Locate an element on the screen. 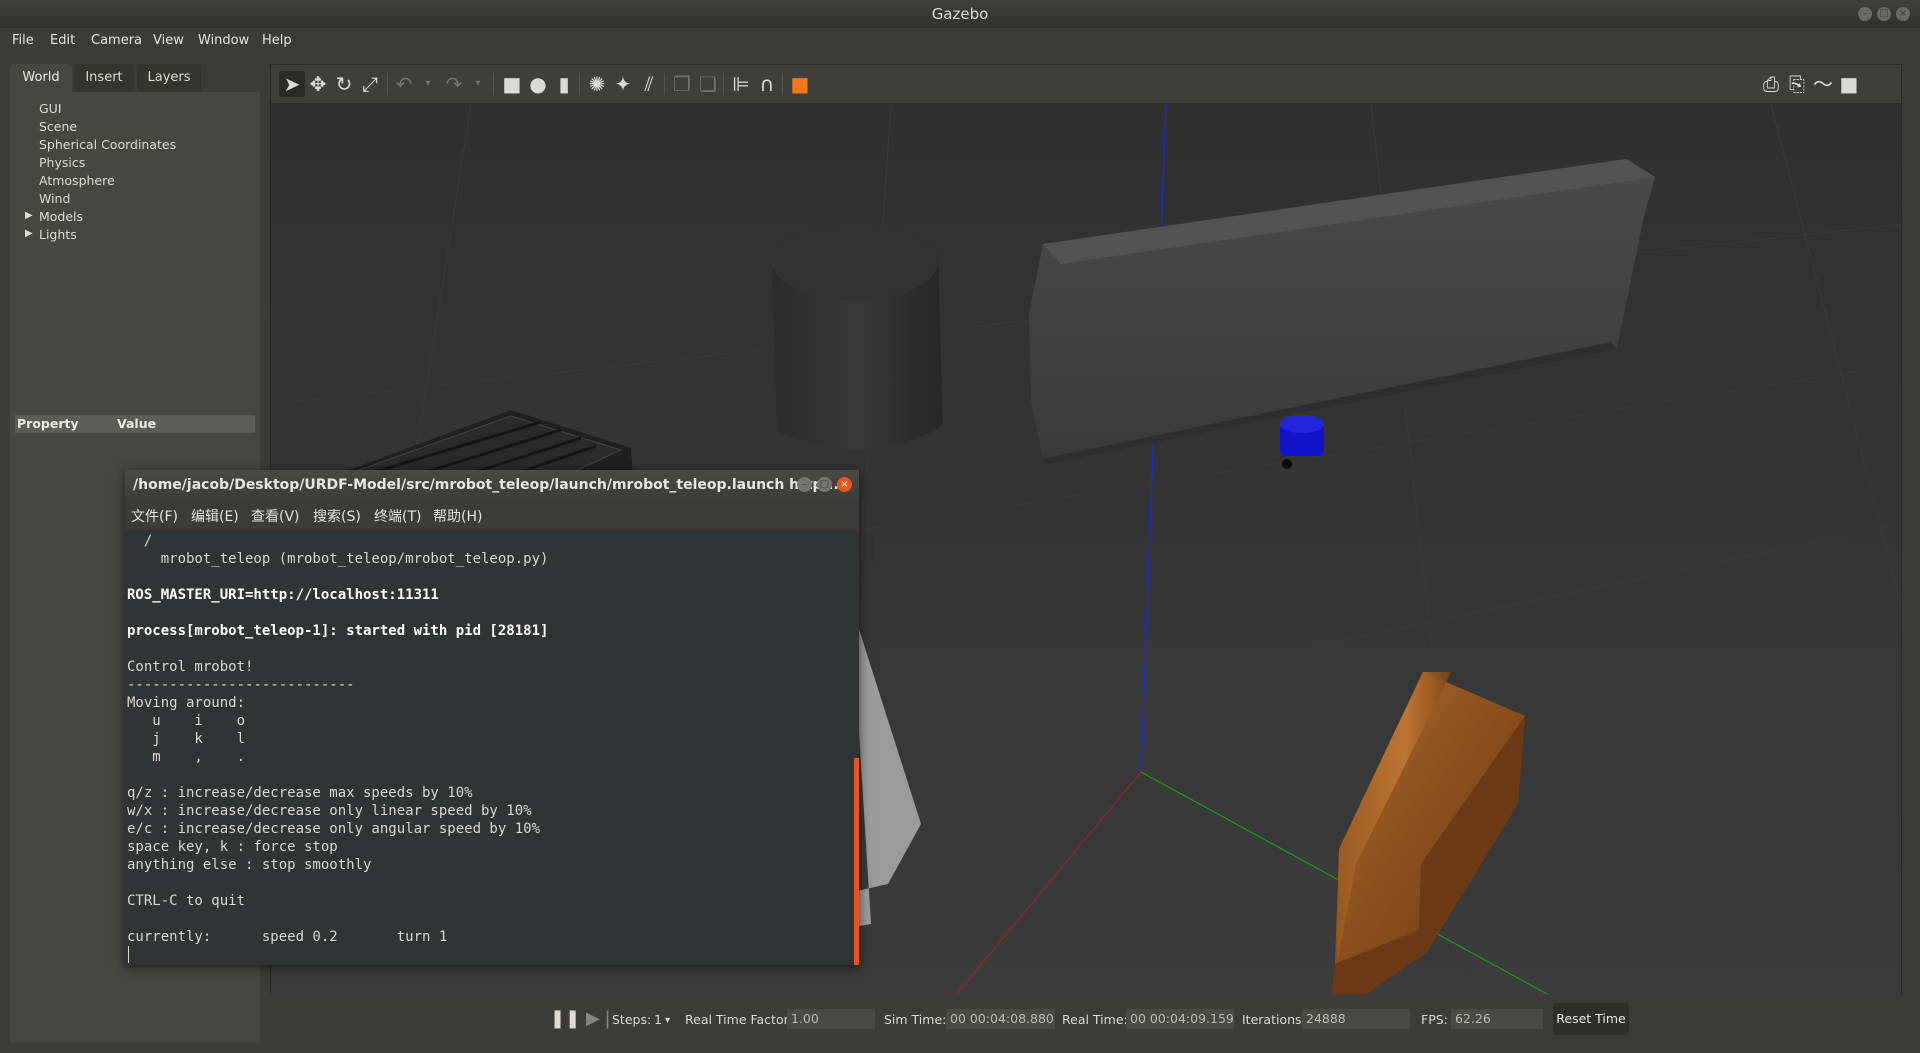 The height and width of the screenshot is (1053, 1920). tree-item-physics: Physics is located at coordinates (62, 162).